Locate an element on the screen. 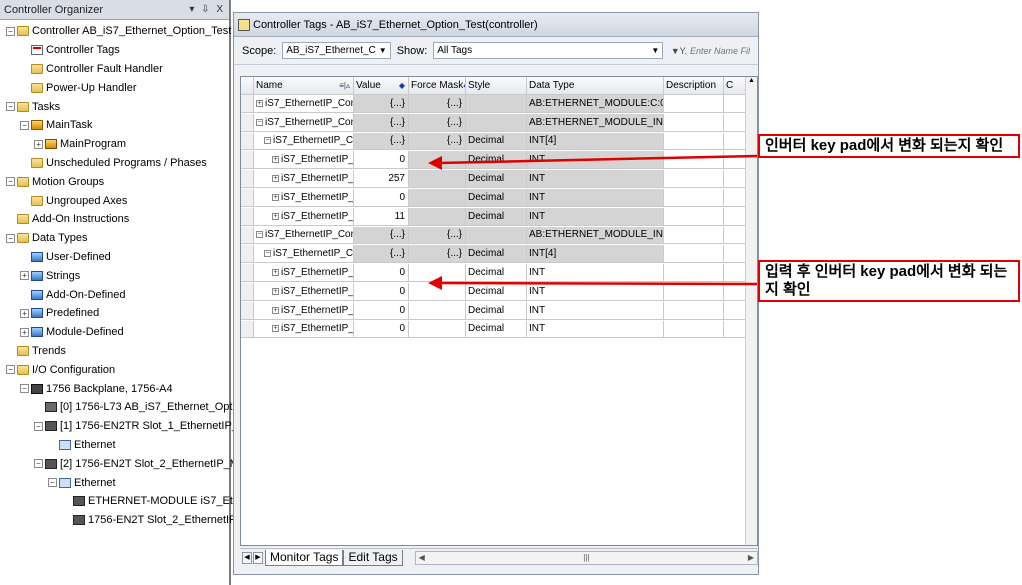 The image size is (1022, 585). annotation-arrows is located at coordinates (593, 222).